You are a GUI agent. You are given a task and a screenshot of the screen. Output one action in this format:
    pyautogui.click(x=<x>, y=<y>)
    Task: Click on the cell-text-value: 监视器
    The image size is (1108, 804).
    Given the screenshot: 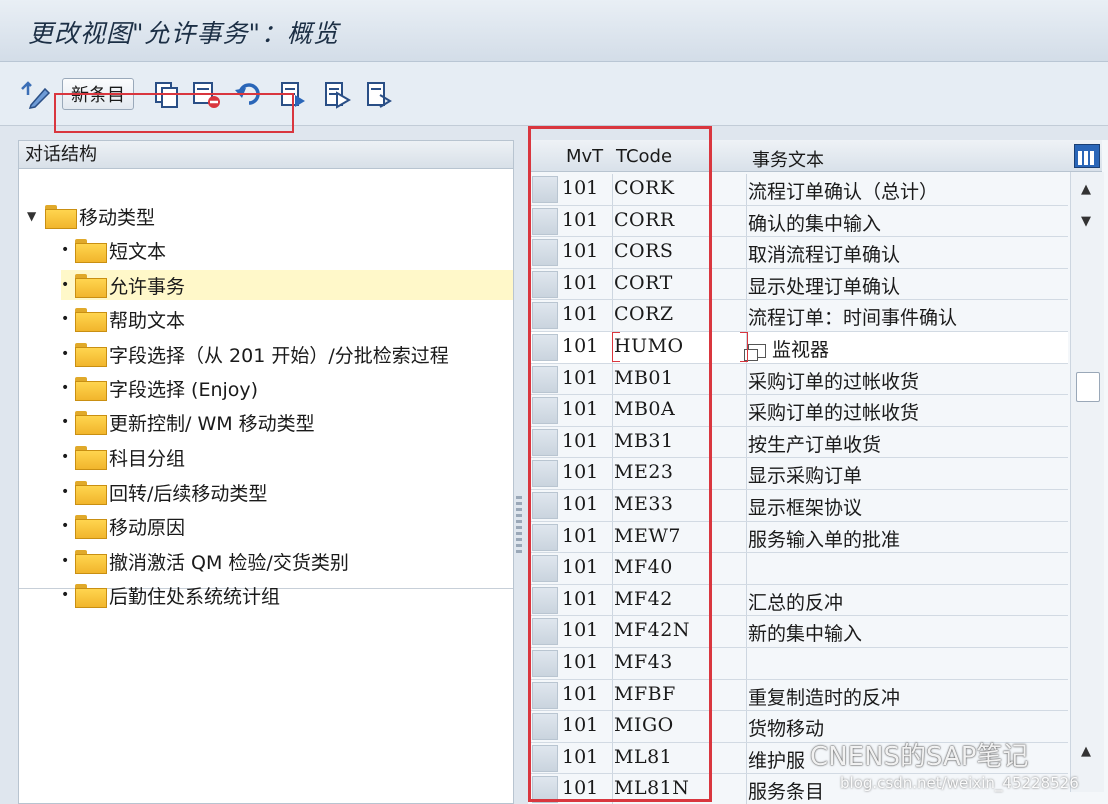 What is the action you would take?
    pyautogui.click(x=801, y=350)
    